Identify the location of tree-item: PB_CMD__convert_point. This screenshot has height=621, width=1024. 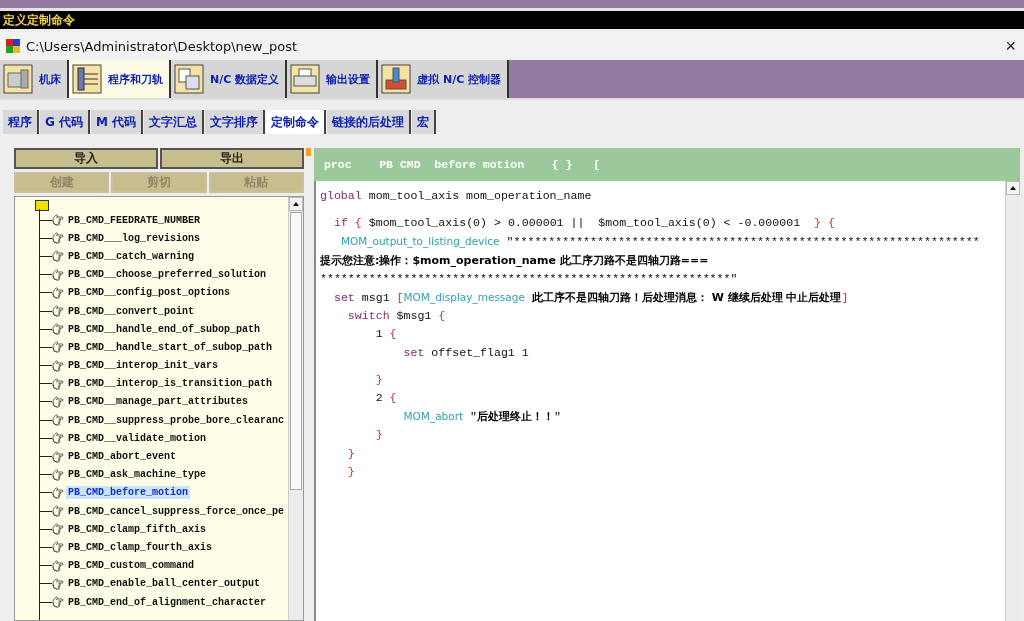
(131, 311).